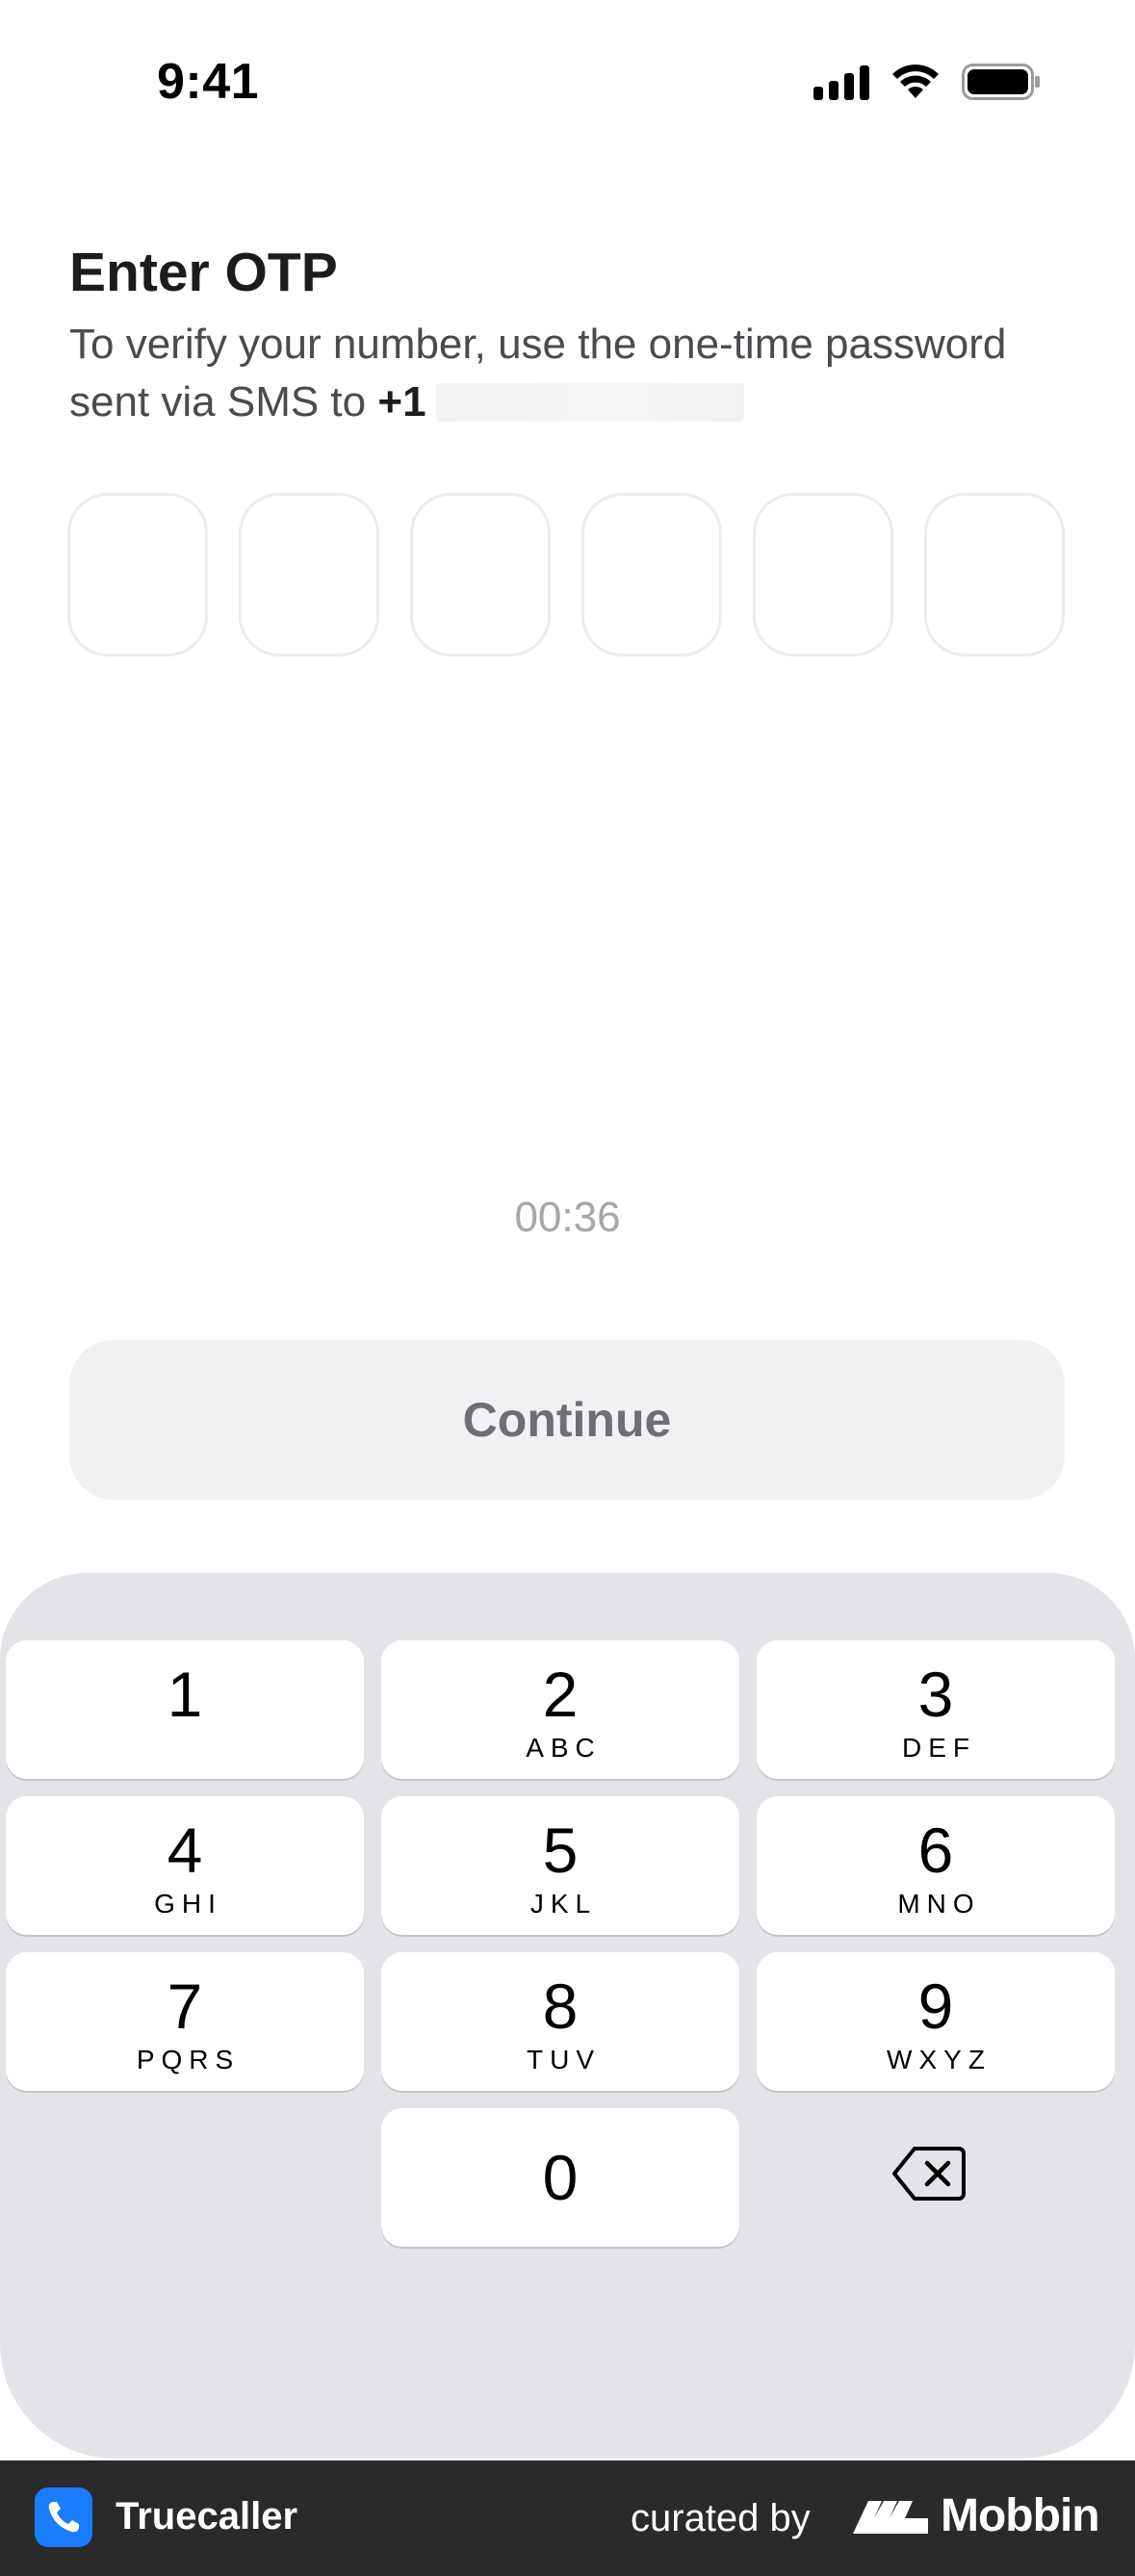 This screenshot has width=1135, height=2576. Describe the element at coordinates (203, 273) in the screenshot. I see `page-title: Enter OTP` at that location.